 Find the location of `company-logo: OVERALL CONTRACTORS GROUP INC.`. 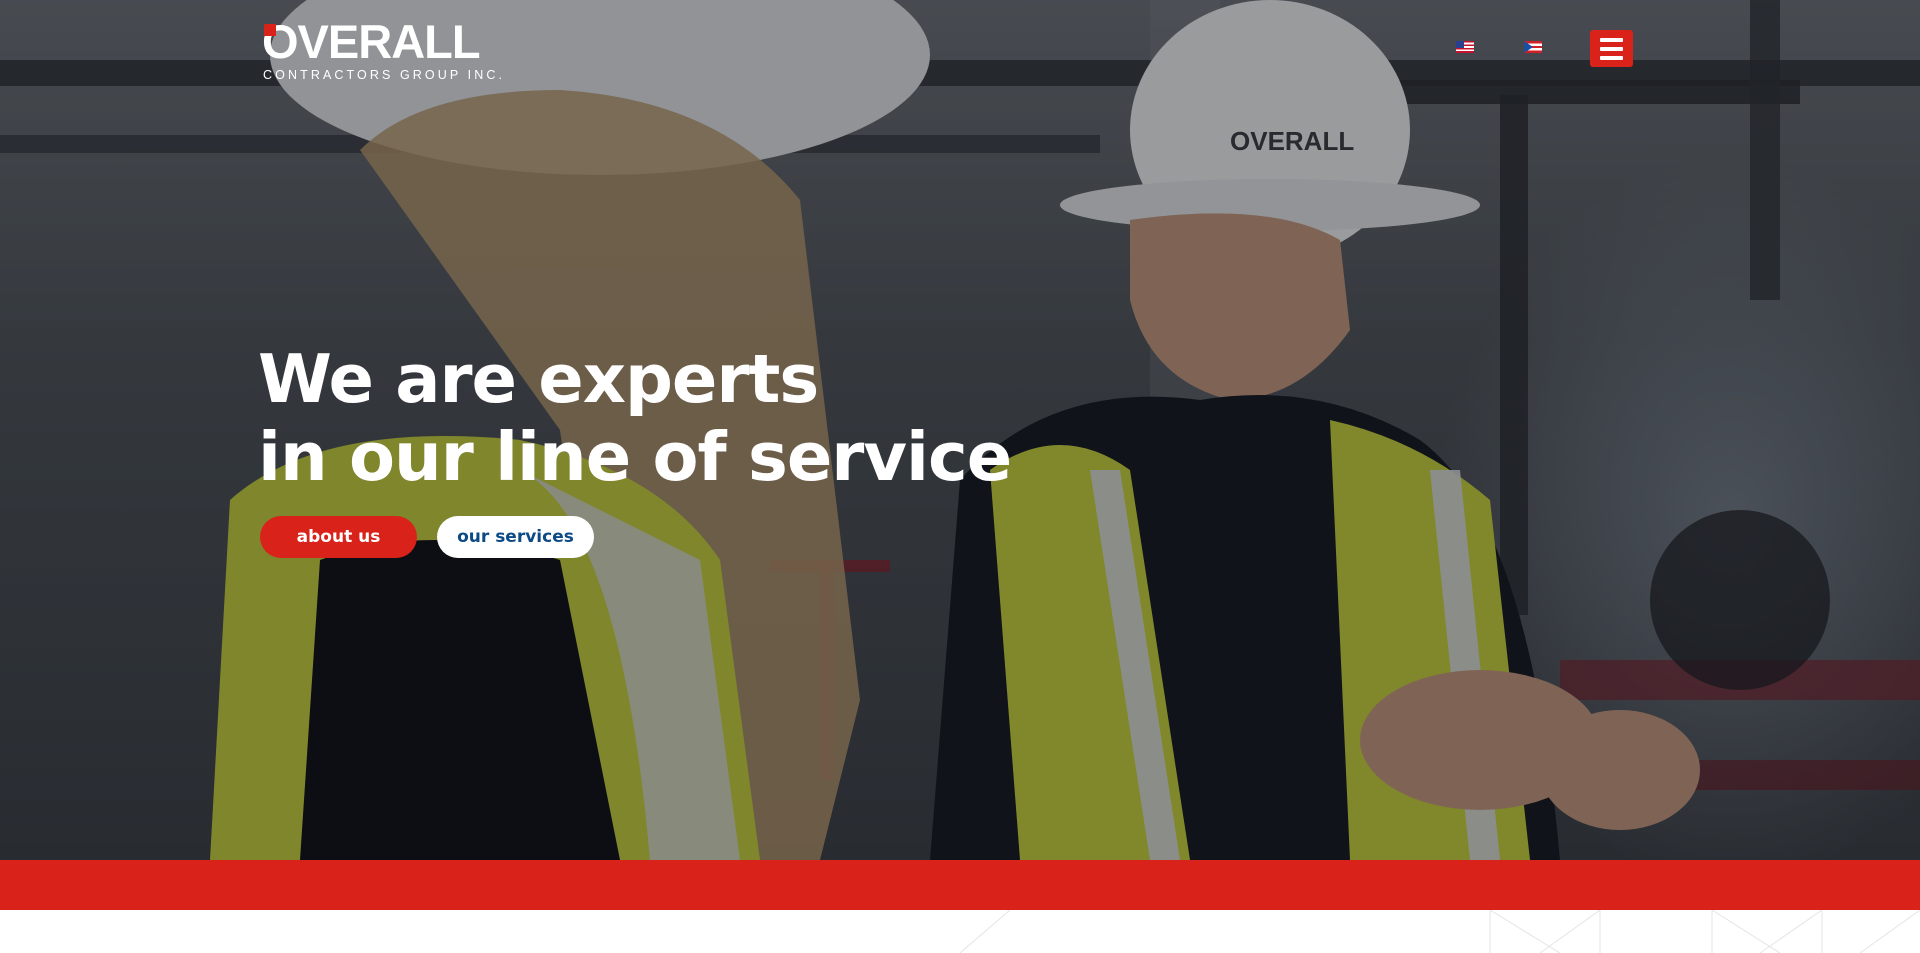

company-logo: OVERALL CONTRACTORS GROUP INC. is located at coordinates (384, 50).